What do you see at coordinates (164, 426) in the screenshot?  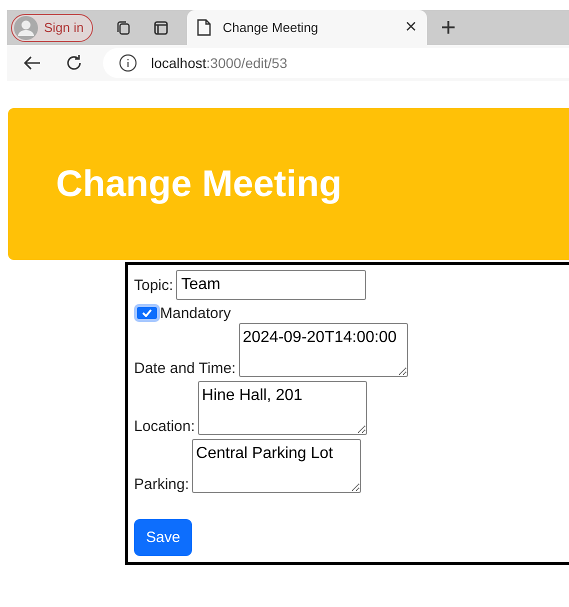 I see `field-label: Location:` at bounding box center [164, 426].